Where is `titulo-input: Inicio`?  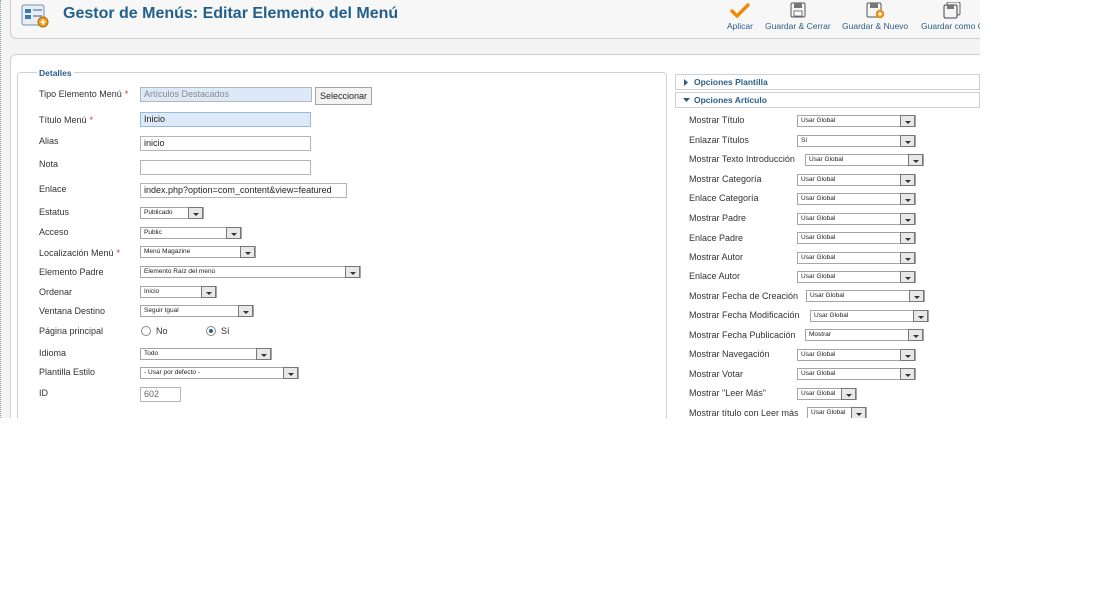 titulo-input: Inicio is located at coordinates (225, 119).